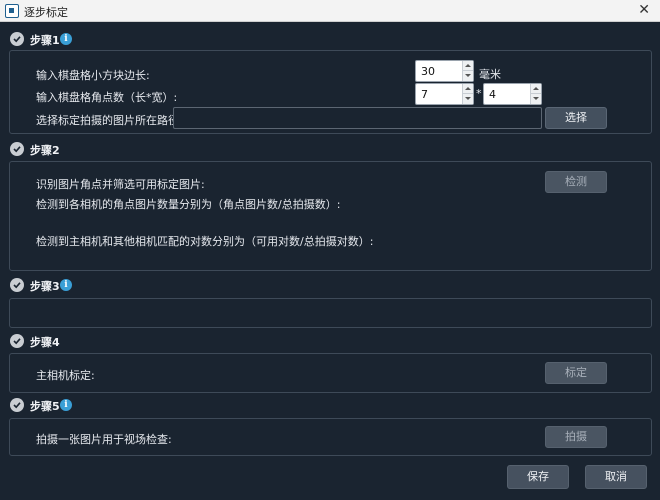 Image resolution: width=660 pixels, height=500 pixels. What do you see at coordinates (45, 286) in the screenshot?
I see `step3-label: 步骤3` at bounding box center [45, 286].